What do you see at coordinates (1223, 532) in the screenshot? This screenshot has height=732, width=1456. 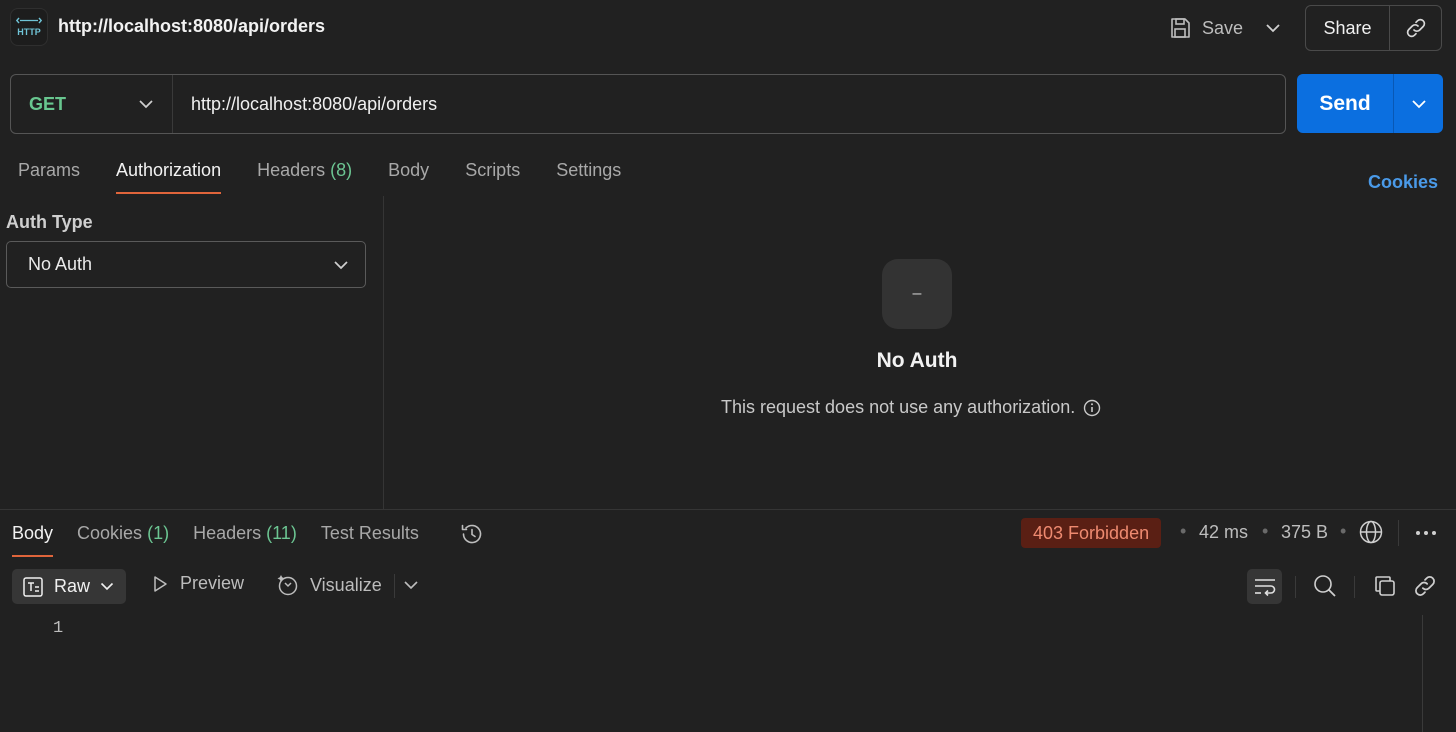 I see `response-time: 42 ms` at bounding box center [1223, 532].